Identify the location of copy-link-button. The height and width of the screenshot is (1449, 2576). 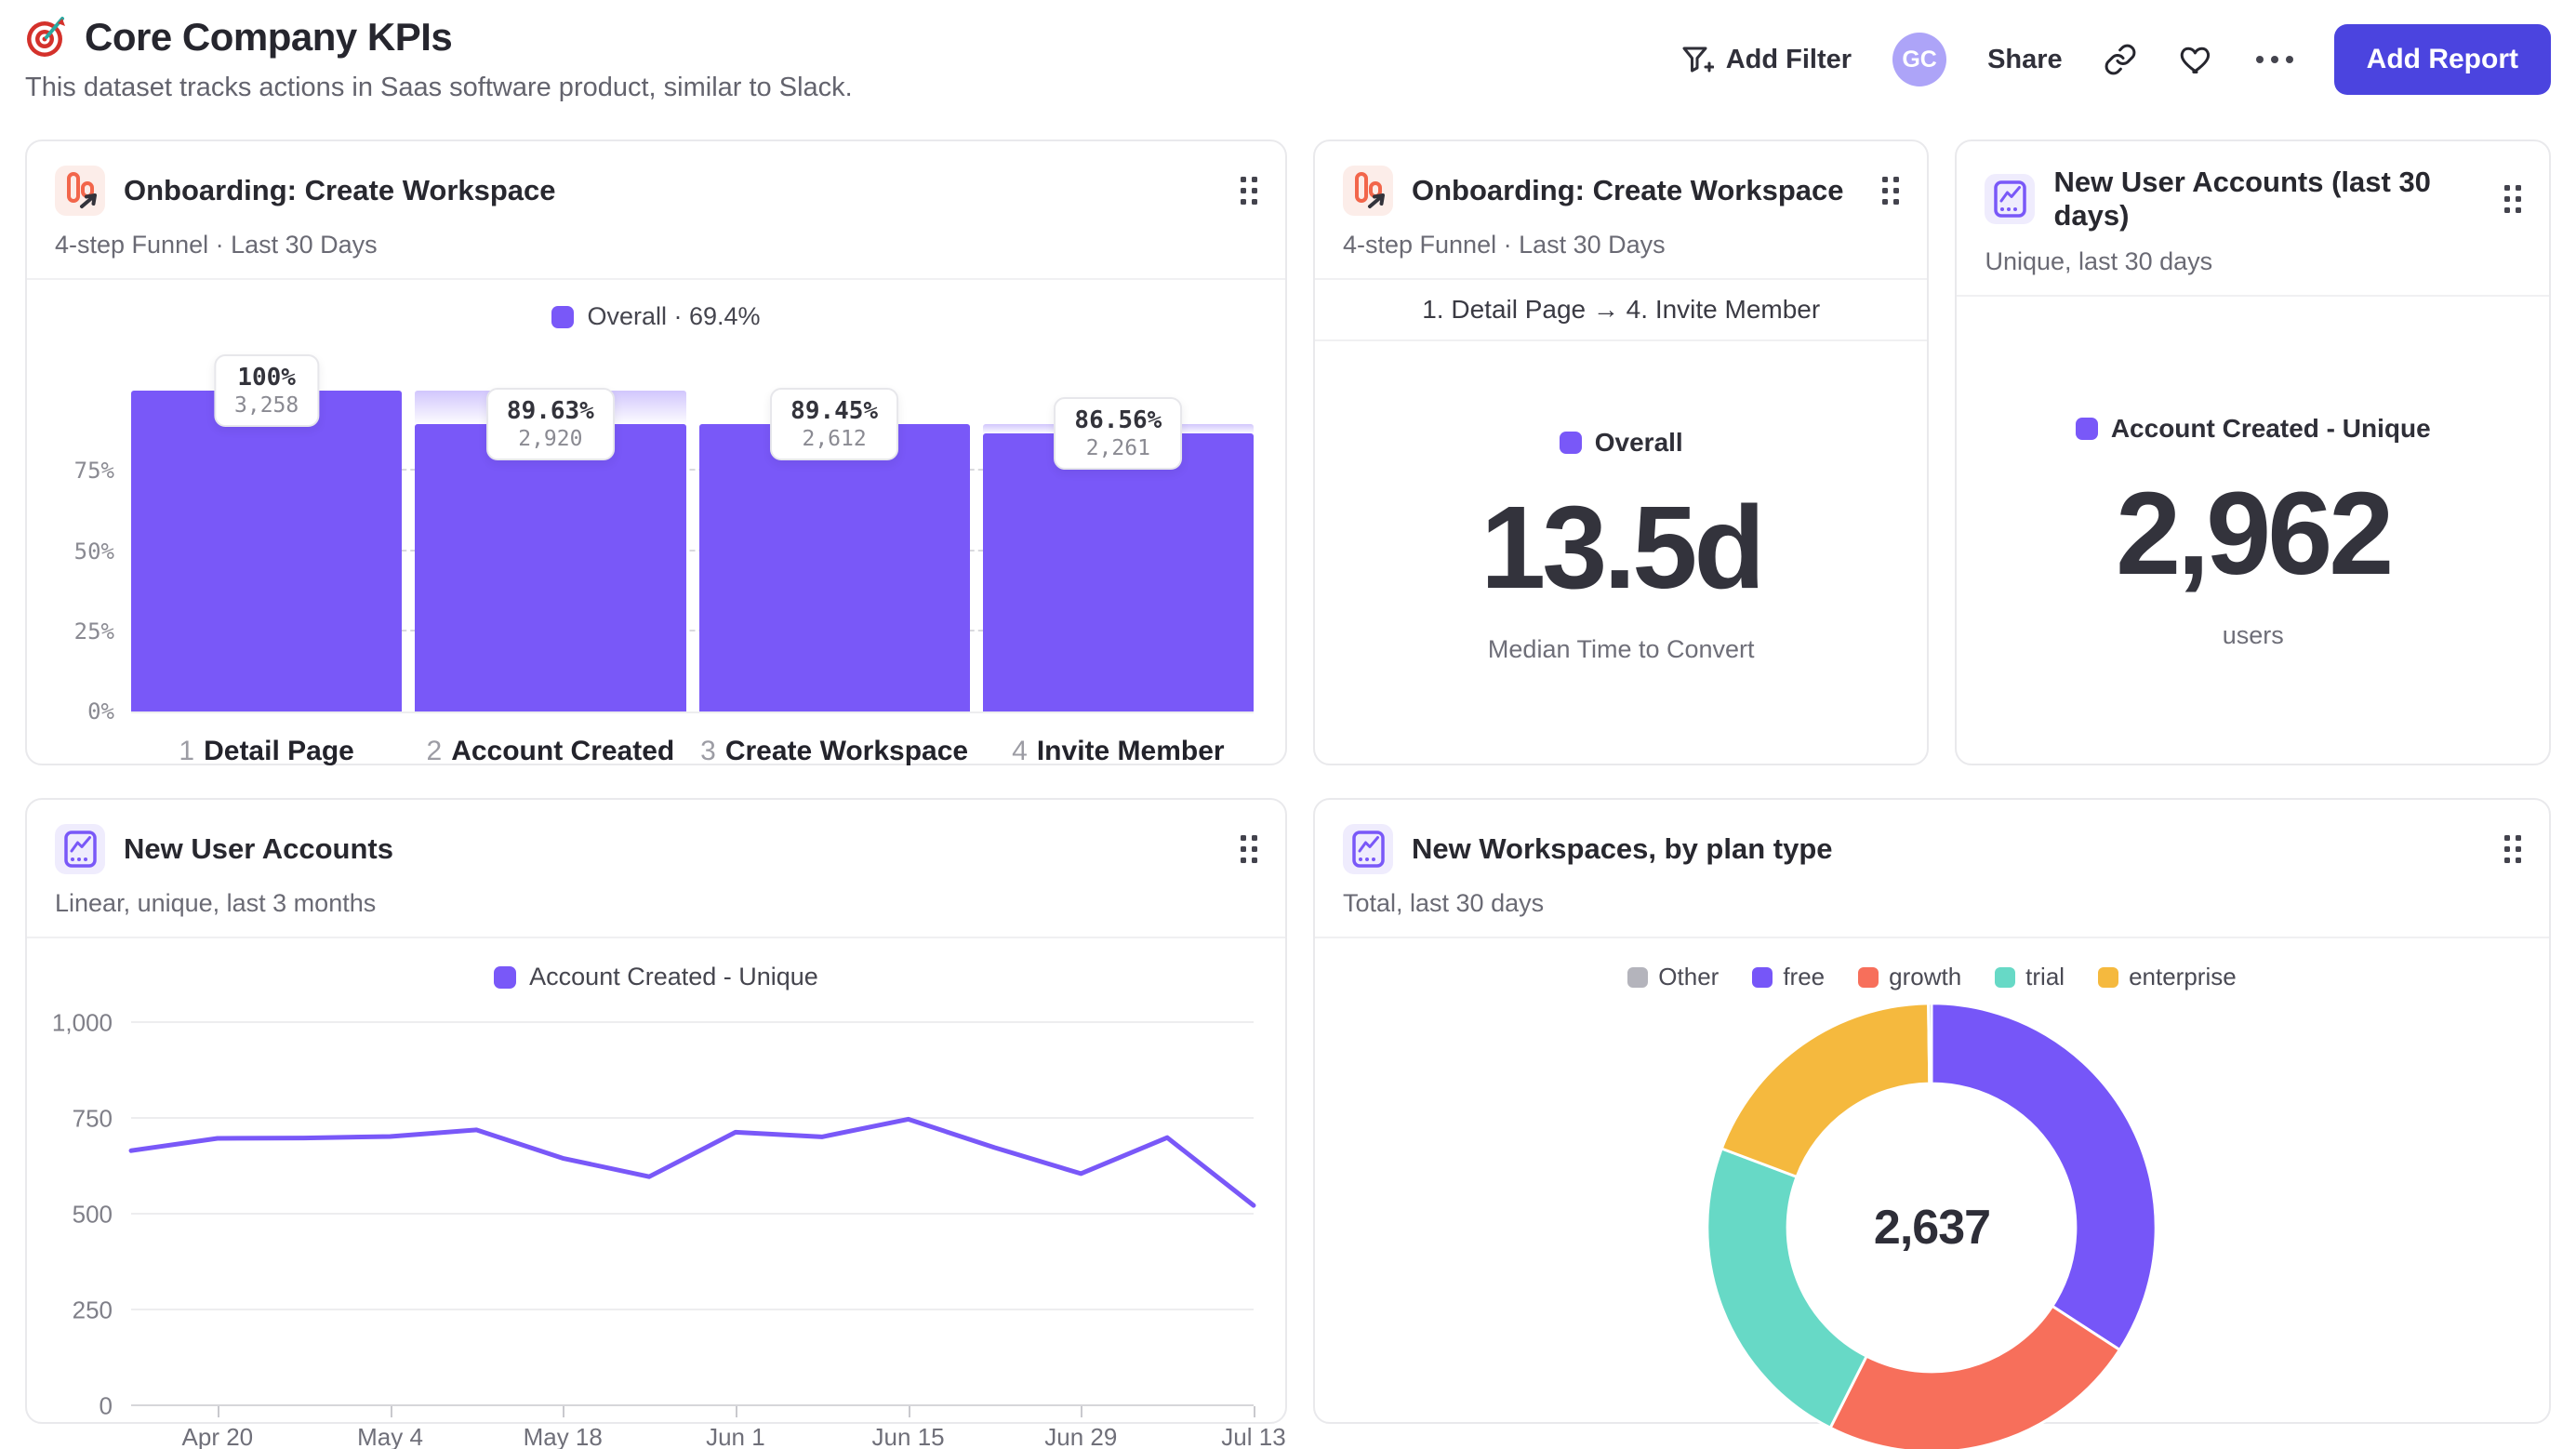
(2120, 59).